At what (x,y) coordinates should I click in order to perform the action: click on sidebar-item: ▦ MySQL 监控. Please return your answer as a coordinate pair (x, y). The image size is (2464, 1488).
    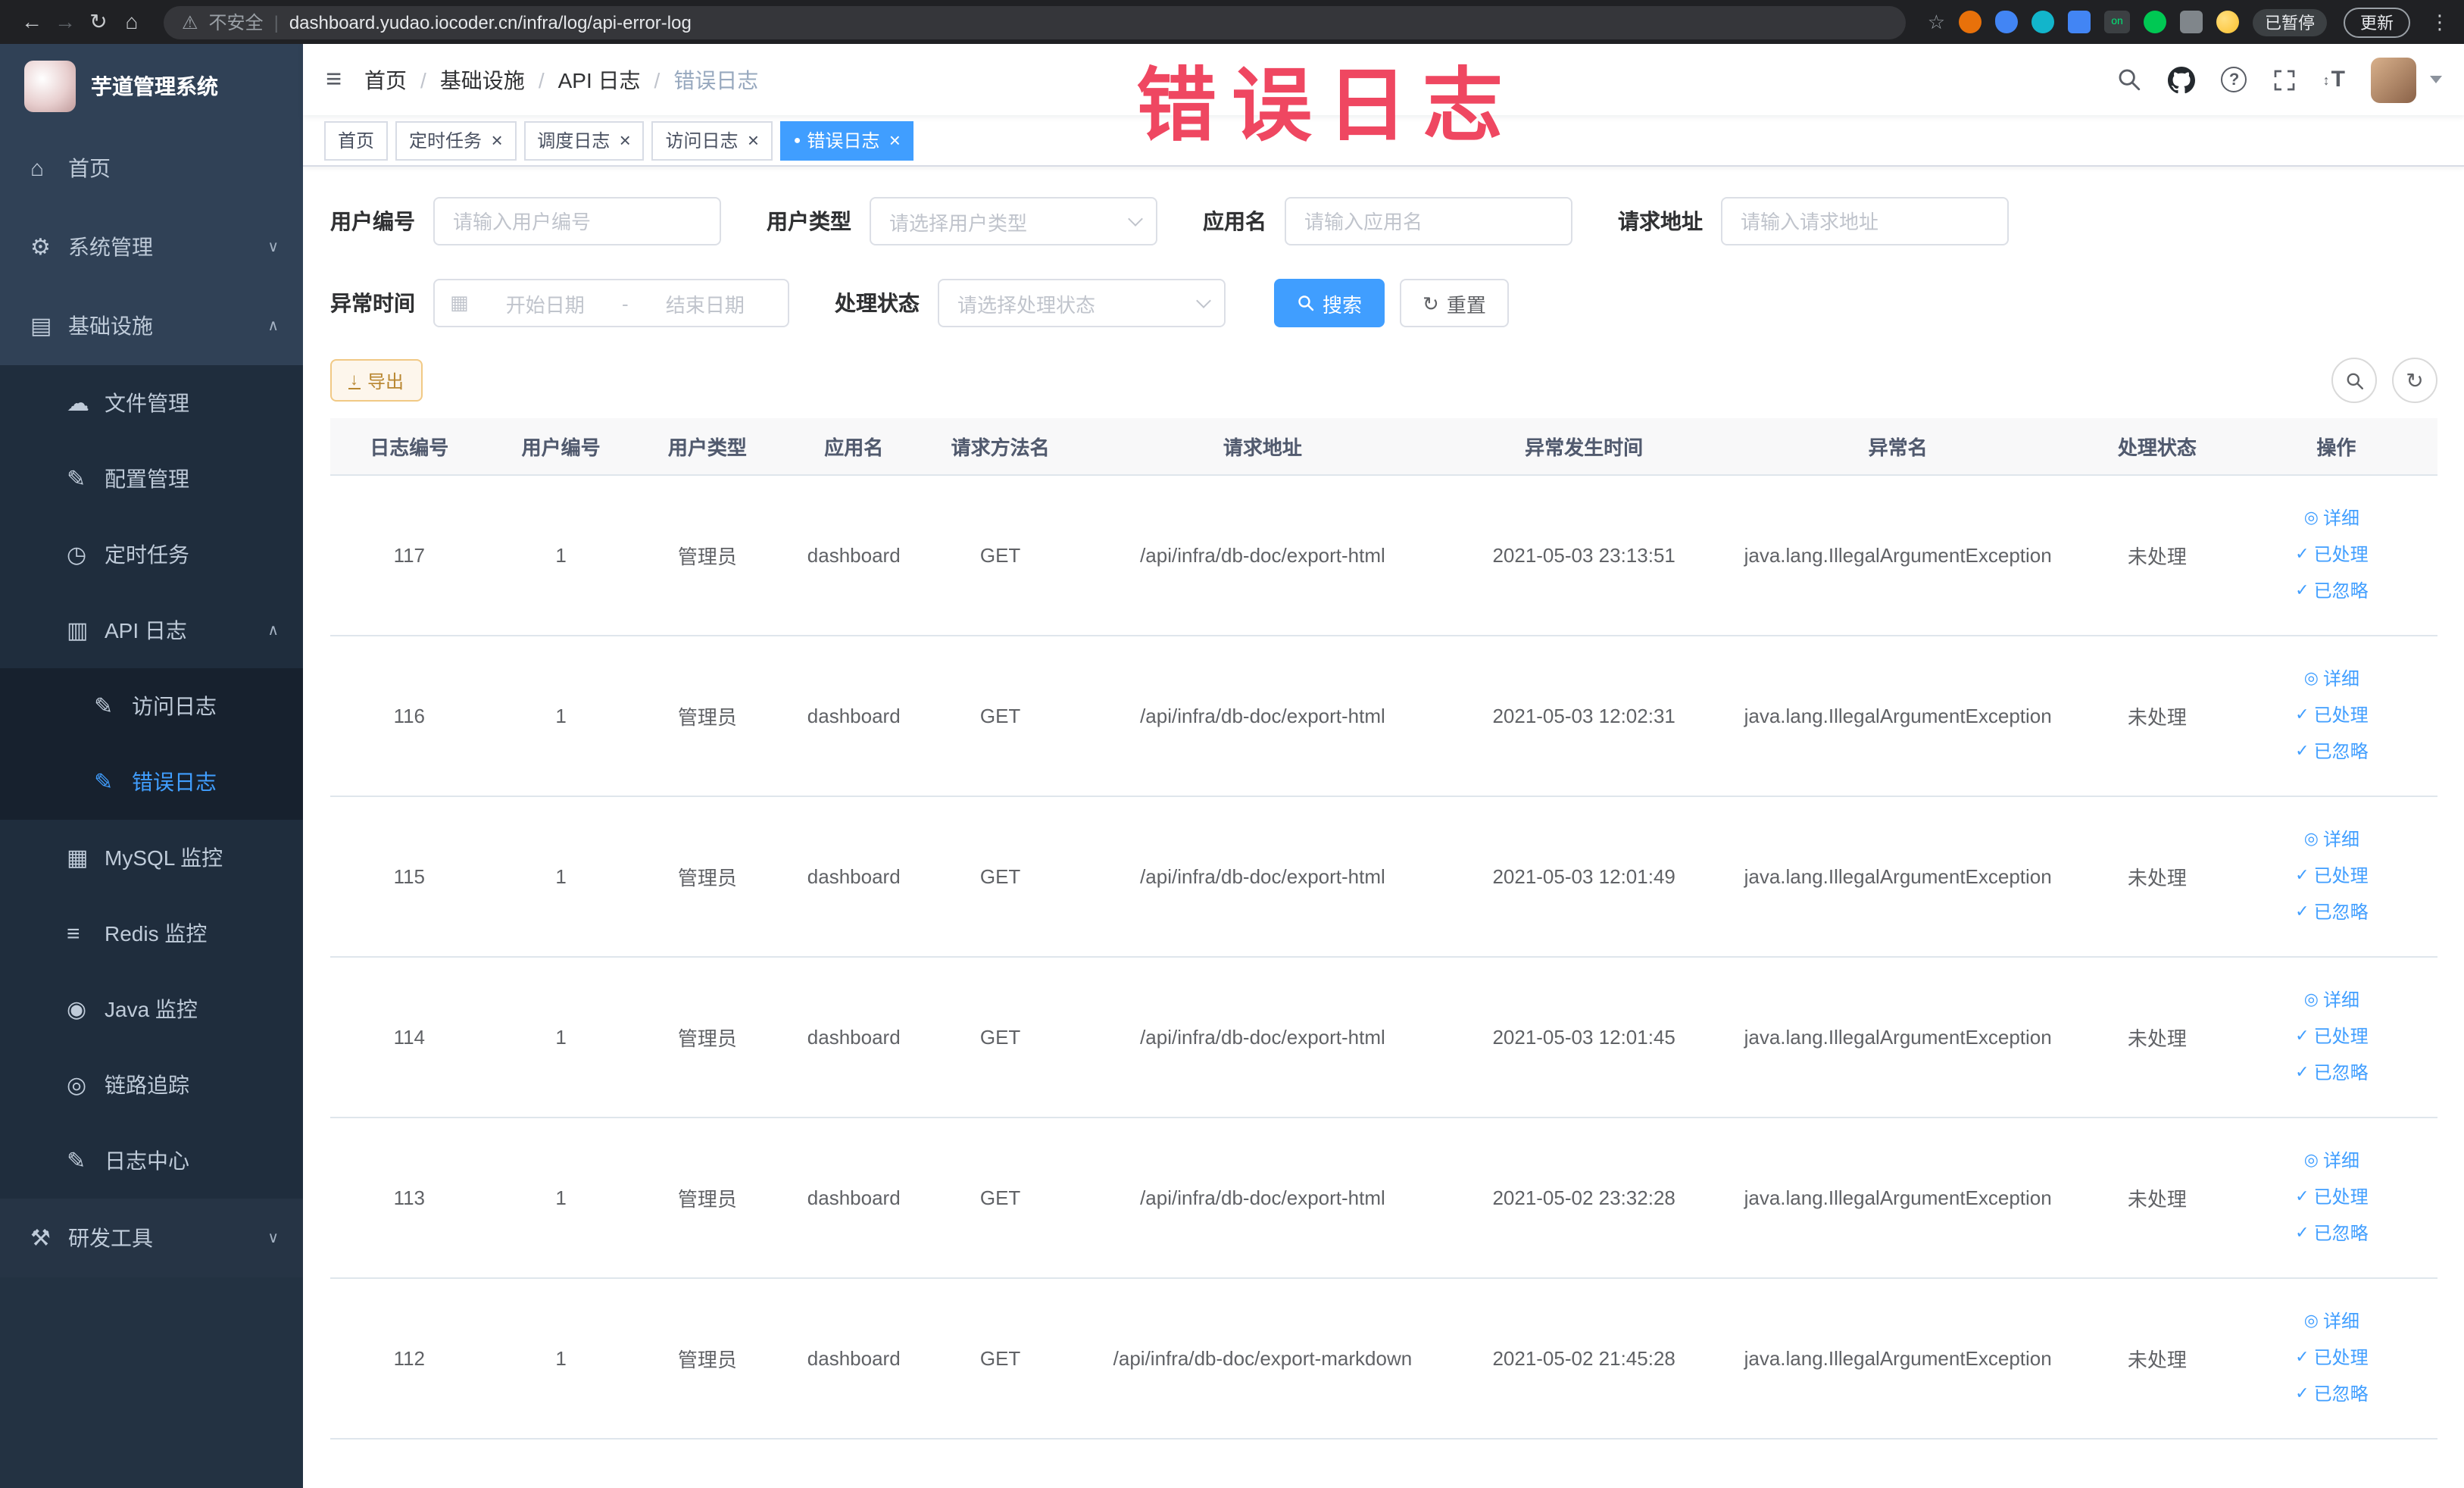
    Looking at the image, I should click on (151, 858).